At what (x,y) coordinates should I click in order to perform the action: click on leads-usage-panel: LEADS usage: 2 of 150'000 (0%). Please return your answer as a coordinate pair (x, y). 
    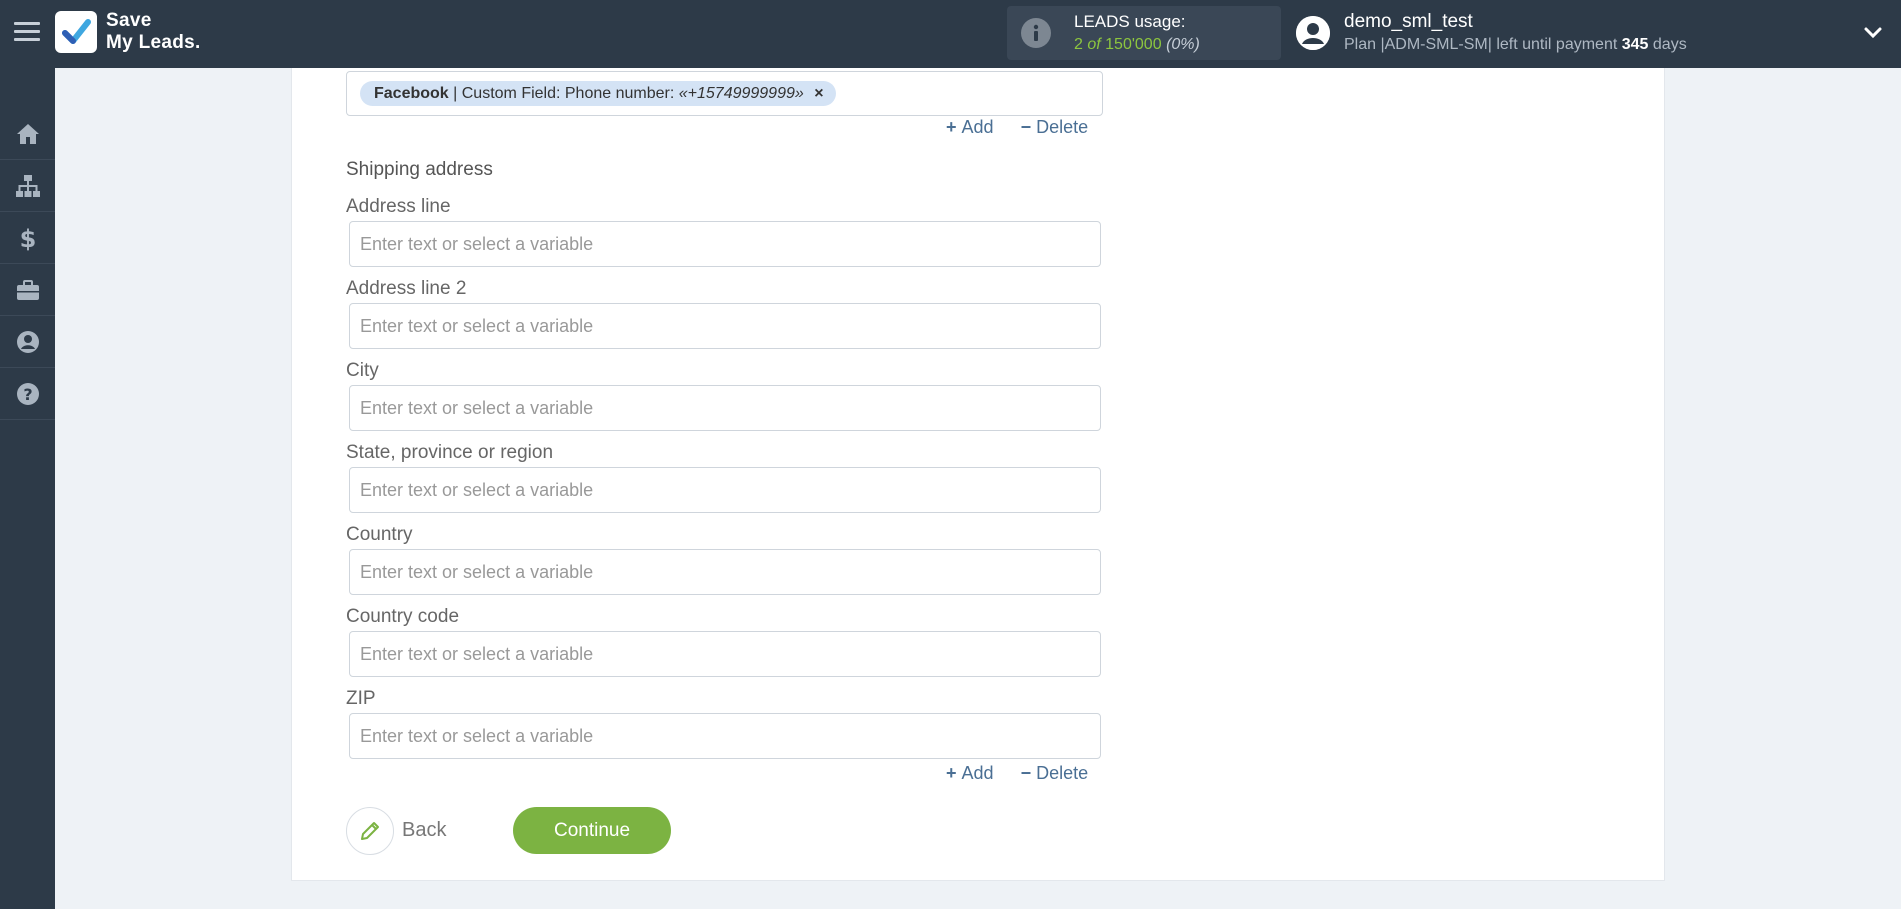
    Looking at the image, I should click on (1144, 33).